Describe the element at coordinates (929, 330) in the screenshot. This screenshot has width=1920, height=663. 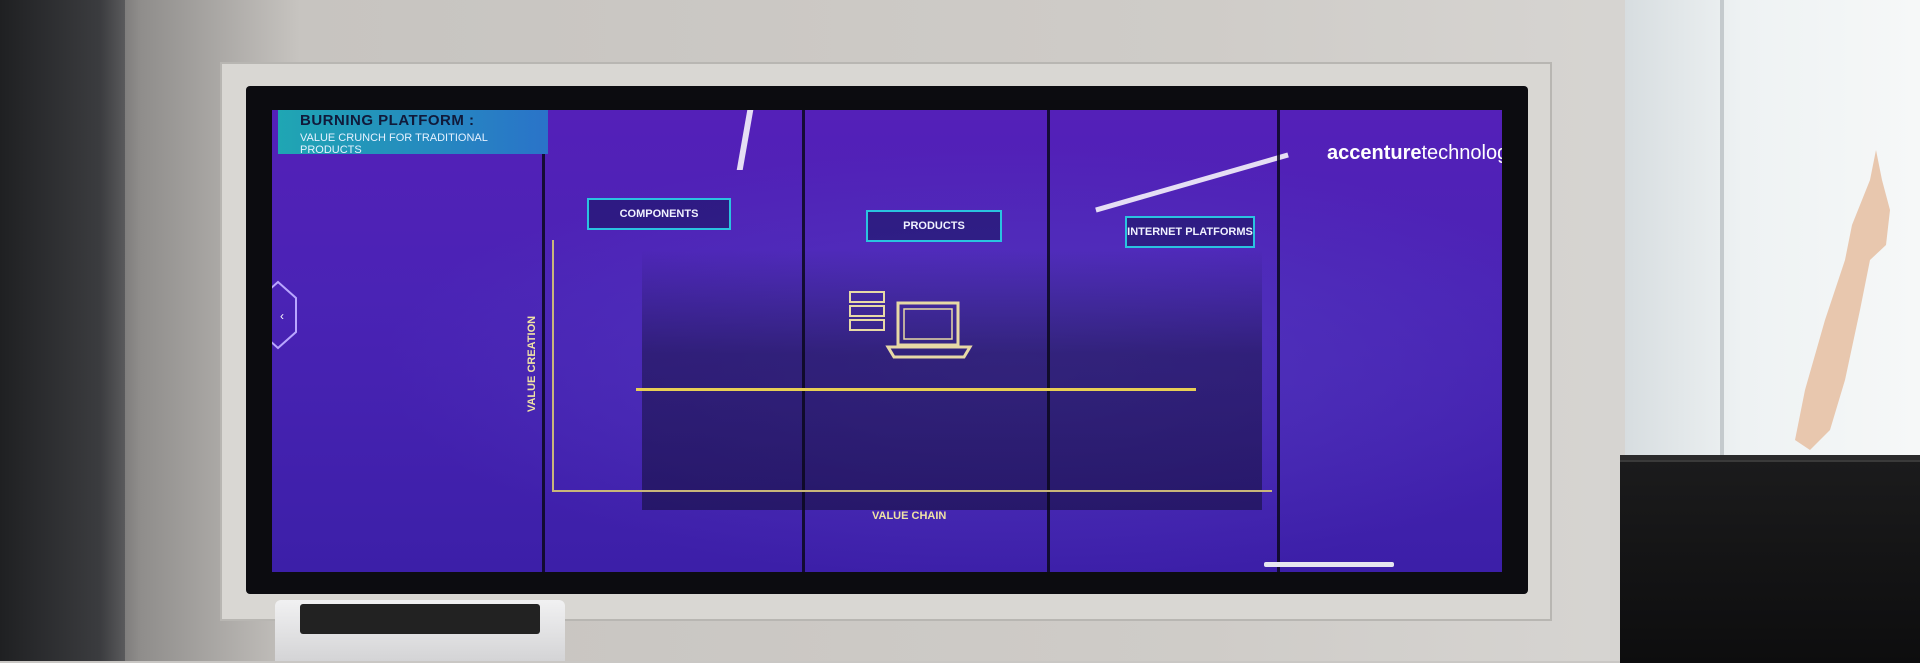
I see `laptop-icon` at that location.